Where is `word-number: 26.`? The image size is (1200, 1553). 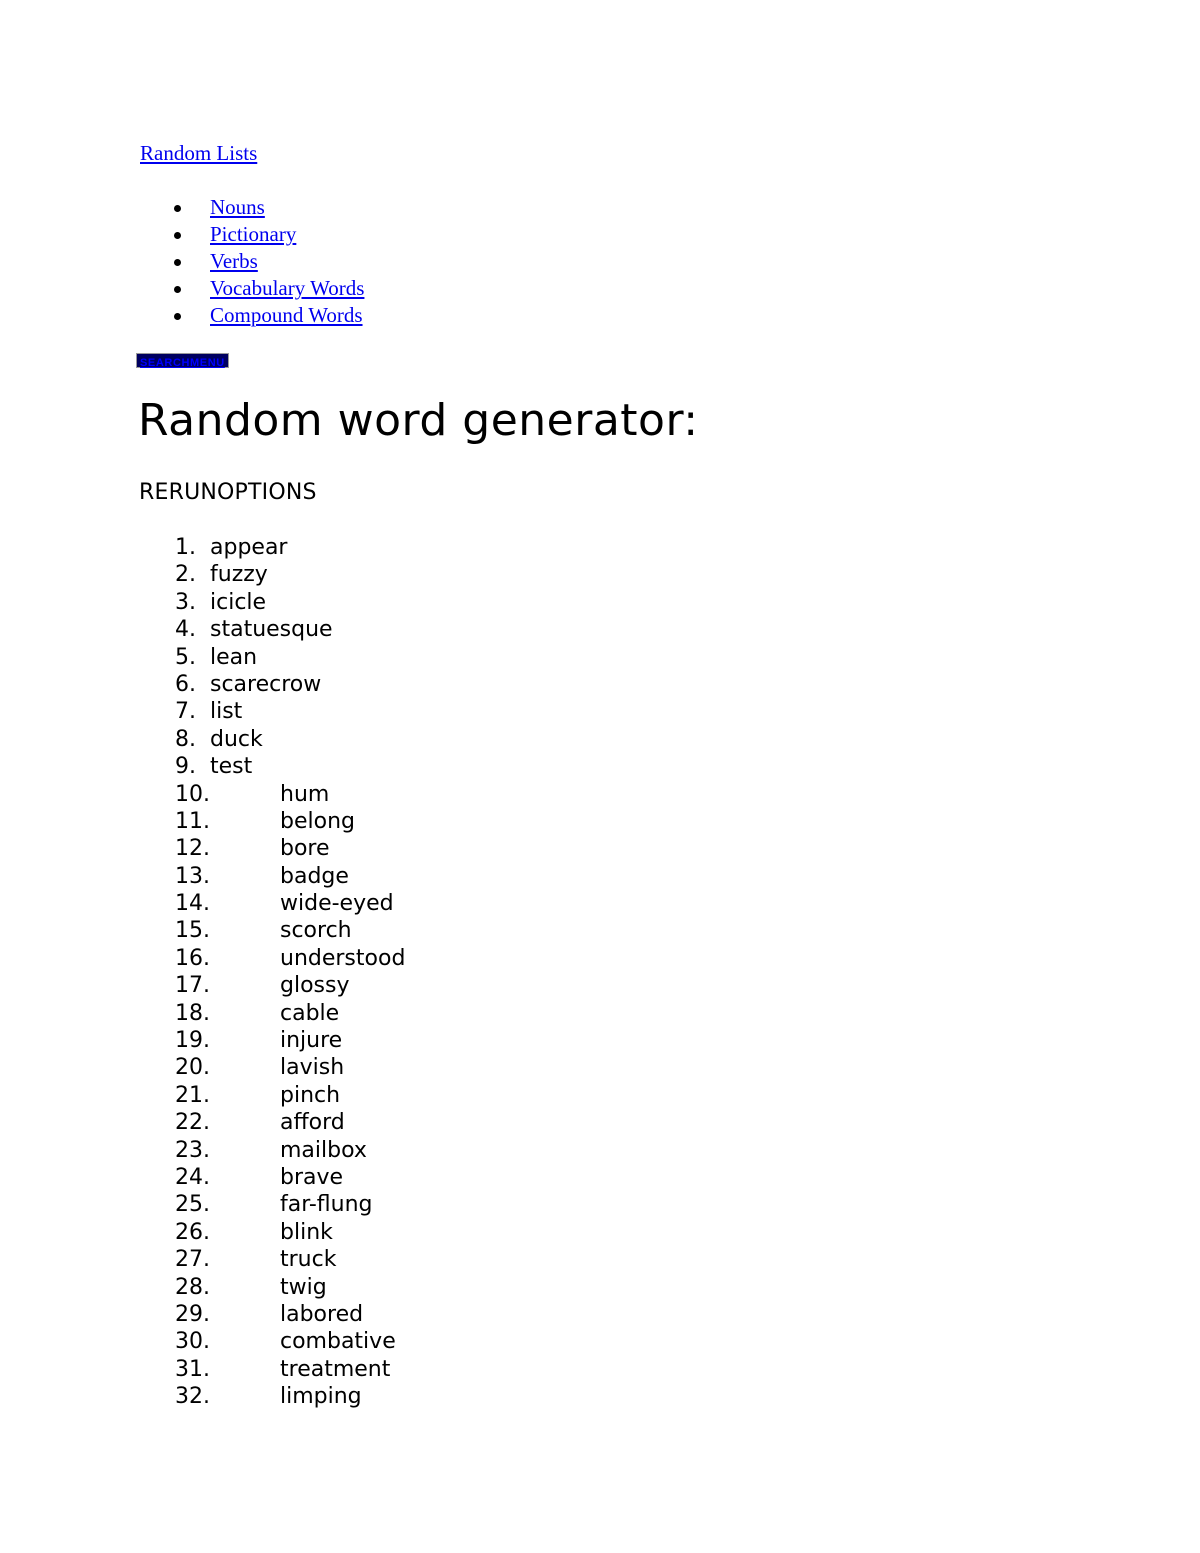 word-number: 26. is located at coordinates (192, 1232).